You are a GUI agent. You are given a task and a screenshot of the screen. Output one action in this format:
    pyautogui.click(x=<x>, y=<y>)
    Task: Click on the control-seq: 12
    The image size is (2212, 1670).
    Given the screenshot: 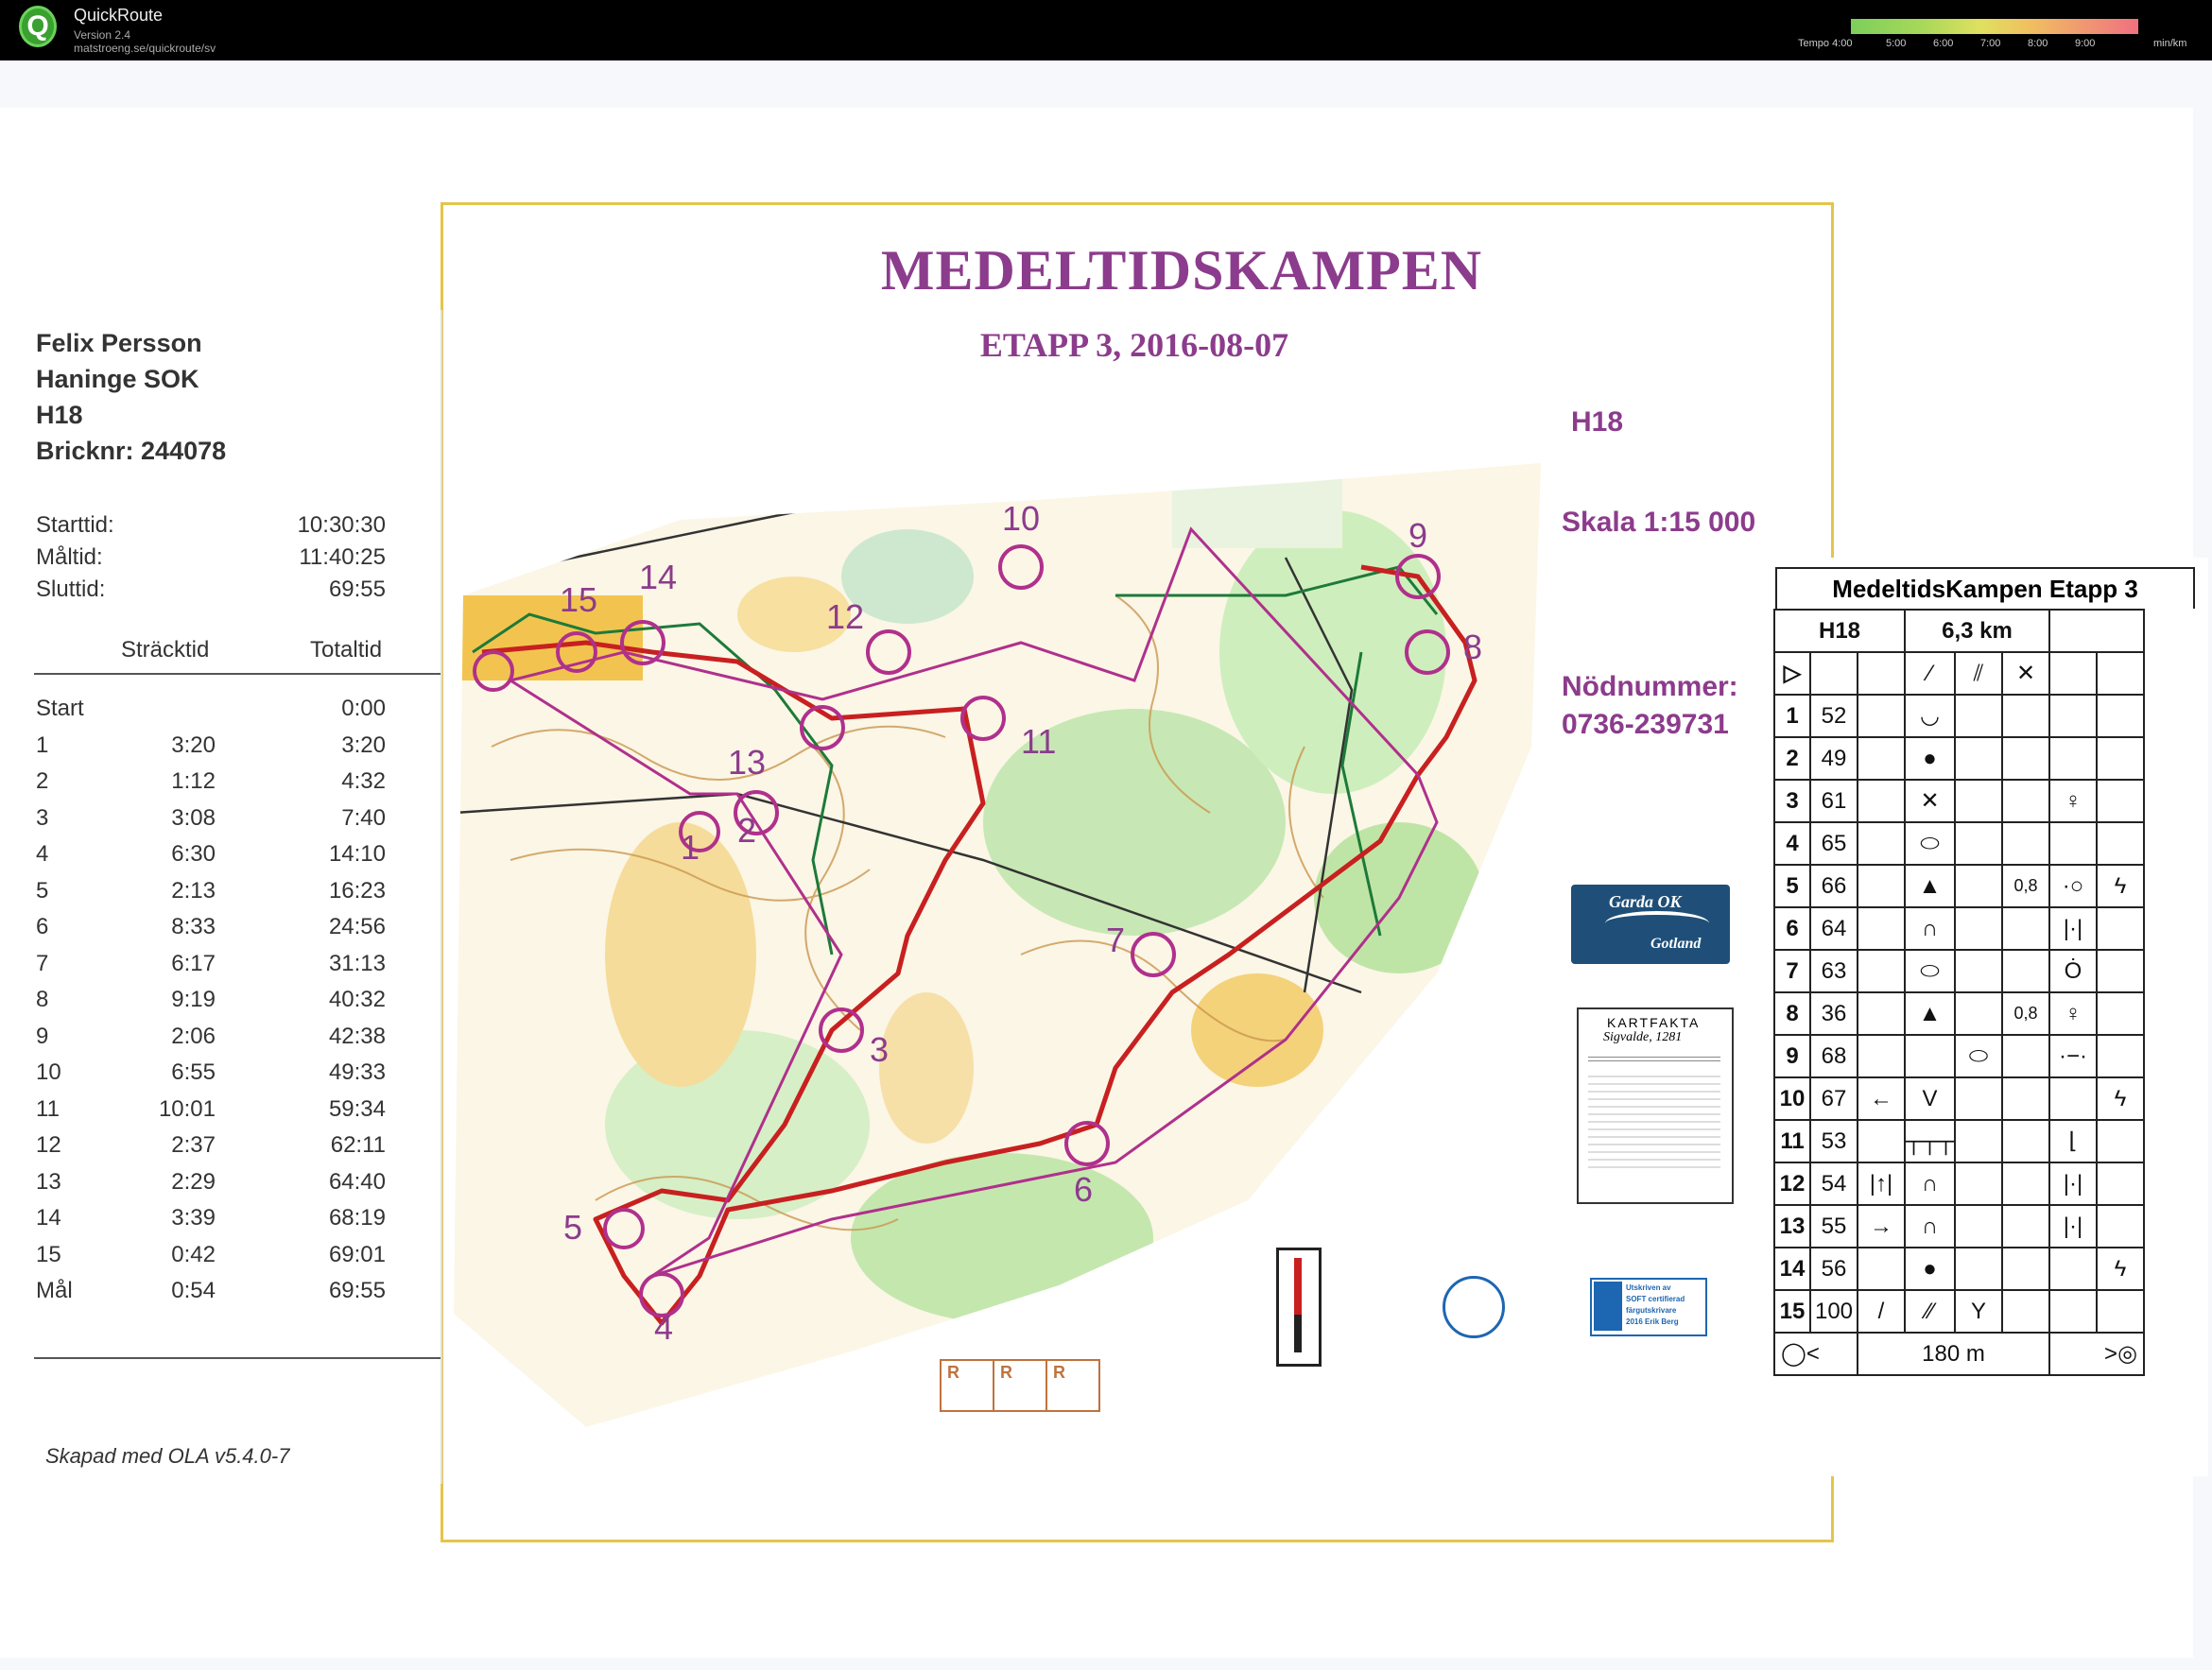 What is the action you would take?
    pyautogui.click(x=1792, y=1184)
    